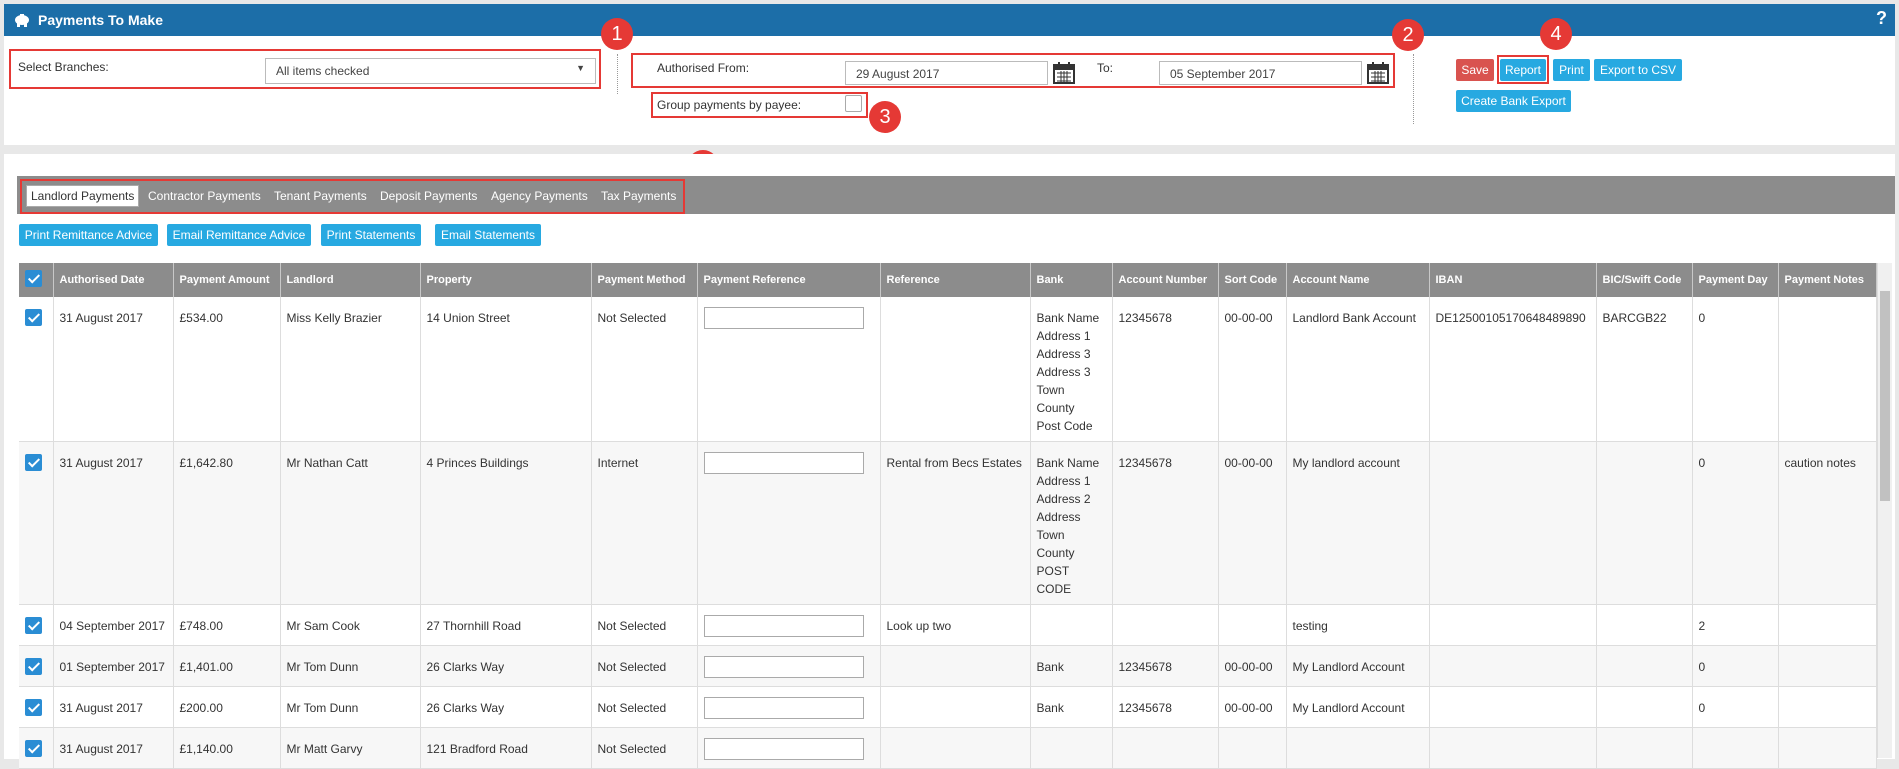  Describe the element at coordinates (1165, 280) in the screenshot. I see `column-header: Account Number` at that location.